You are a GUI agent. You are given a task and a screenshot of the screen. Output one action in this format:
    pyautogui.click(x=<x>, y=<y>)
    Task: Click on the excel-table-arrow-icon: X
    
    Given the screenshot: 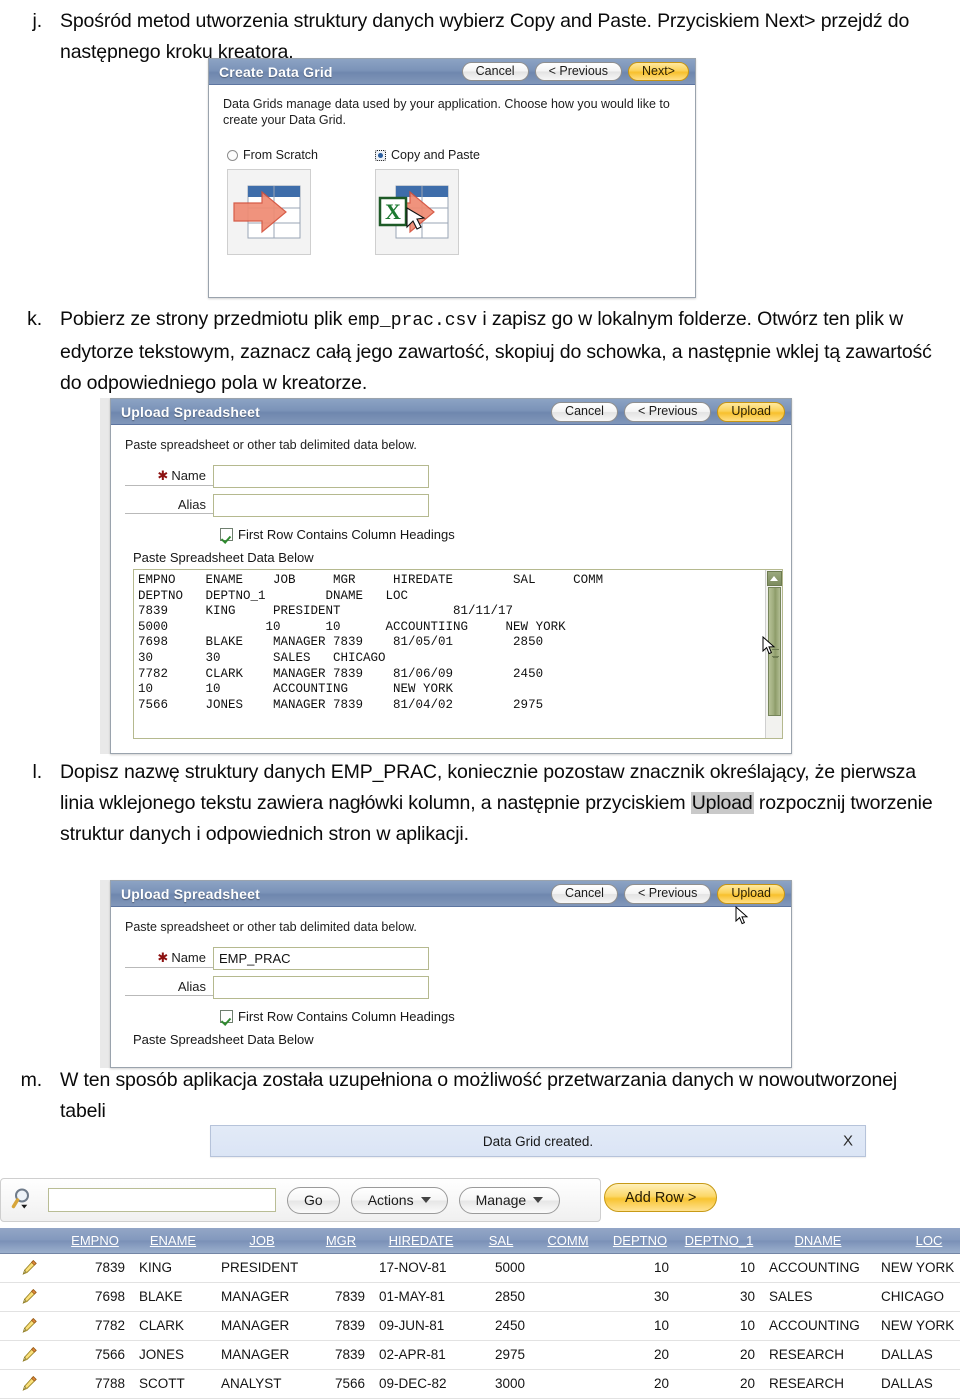 What is the action you would take?
    pyautogui.click(x=417, y=212)
    